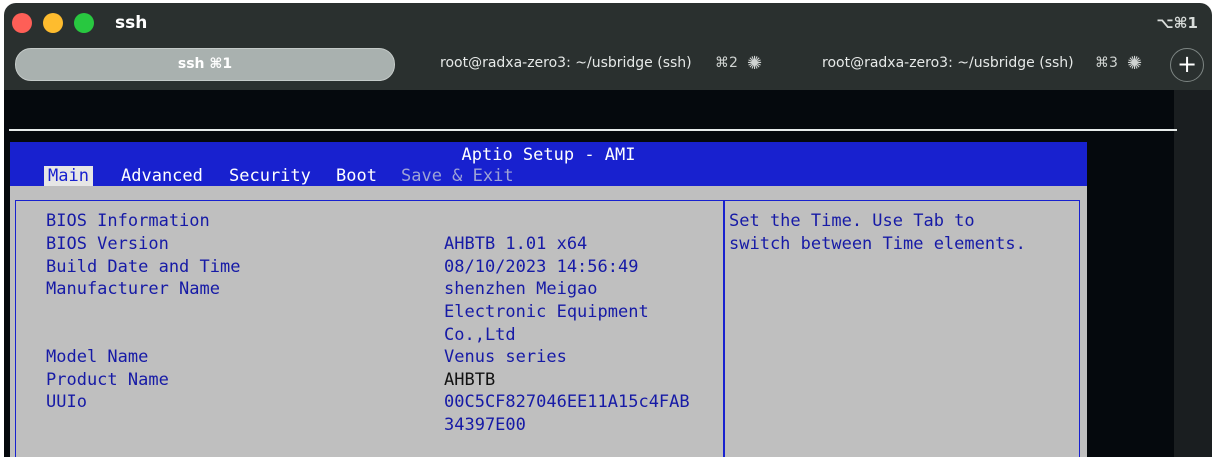 Image resolution: width=1217 pixels, height=457 pixels. I want to click on minimize-window-button, so click(53, 23).